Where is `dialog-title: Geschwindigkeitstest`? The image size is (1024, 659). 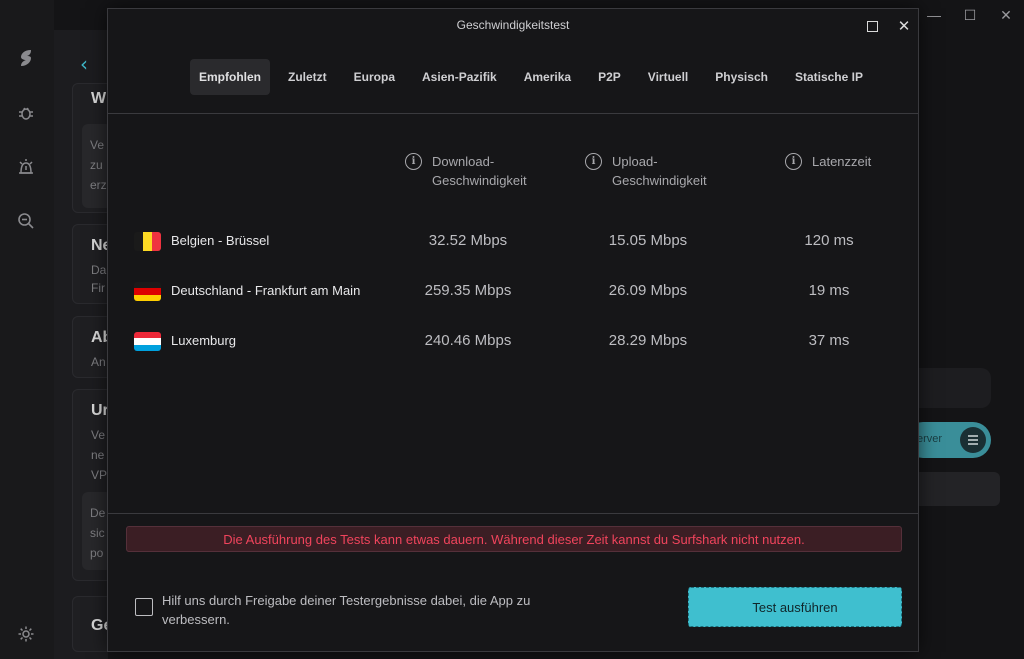
dialog-title: Geschwindigkeitstest is located at coordinates (513, 25).